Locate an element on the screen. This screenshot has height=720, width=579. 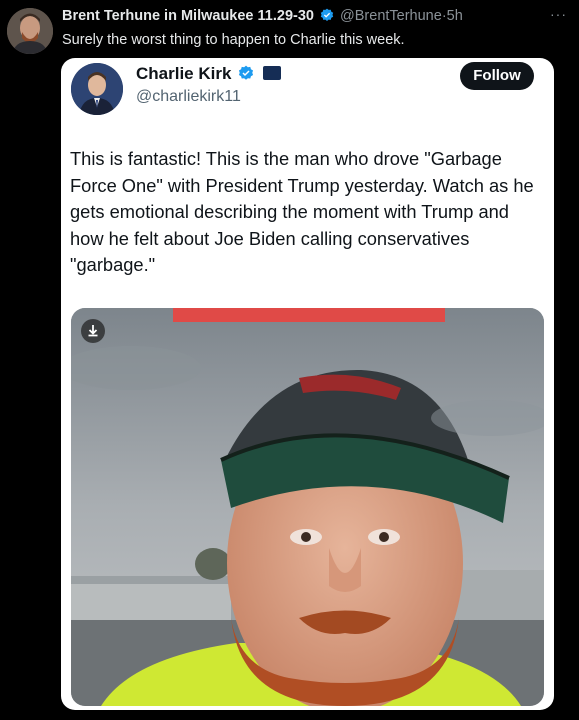
affiliation-badge-icon is located at coordinates (271, 73).